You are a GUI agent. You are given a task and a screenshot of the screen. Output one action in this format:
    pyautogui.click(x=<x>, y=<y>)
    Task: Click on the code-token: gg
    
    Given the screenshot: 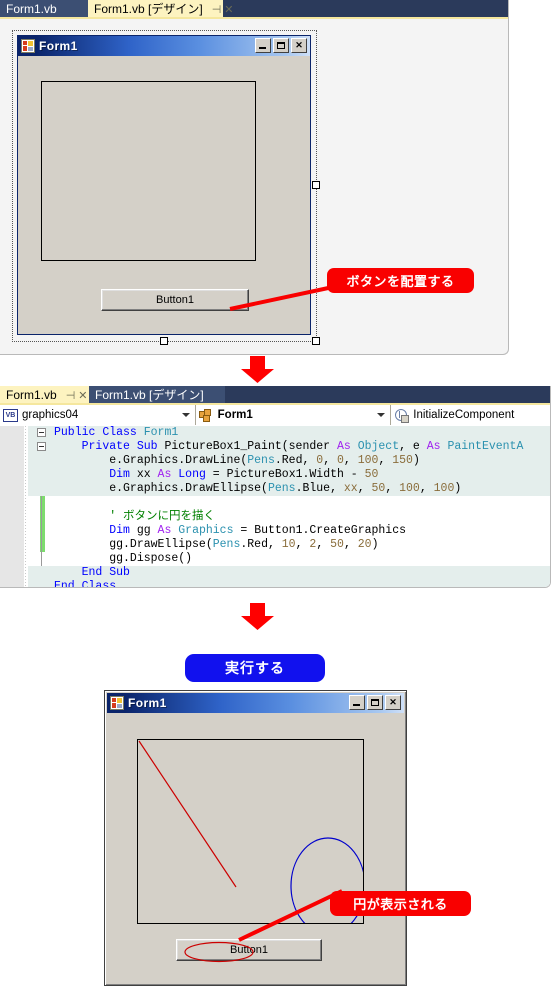 What is the action you would take?
    pyautogui.click(x=147, y=530)
    